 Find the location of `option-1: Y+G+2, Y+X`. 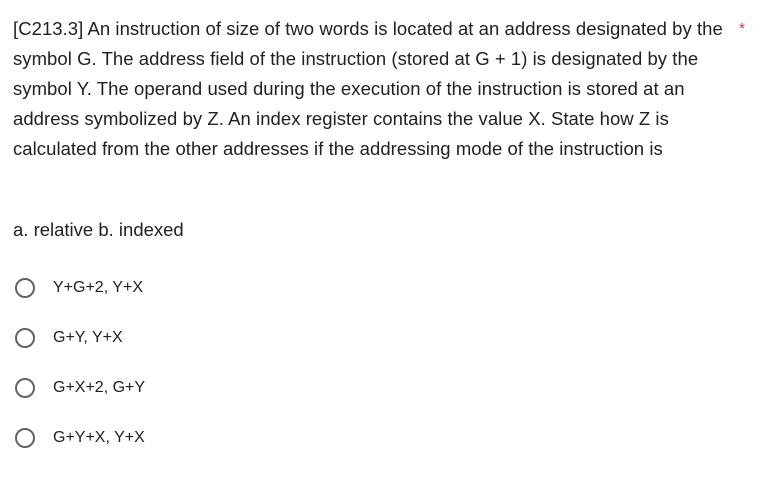

option-1: Y+G+2, Y+X is located at coordinates (79, 288).